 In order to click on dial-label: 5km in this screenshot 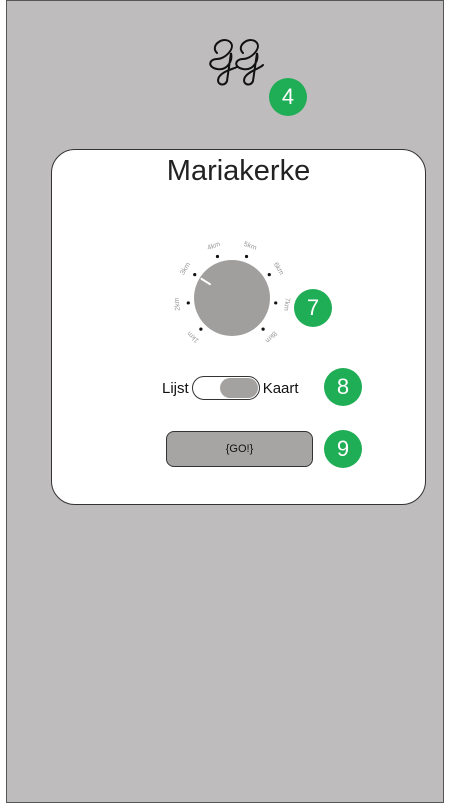, I will do `click(250, 246)`.